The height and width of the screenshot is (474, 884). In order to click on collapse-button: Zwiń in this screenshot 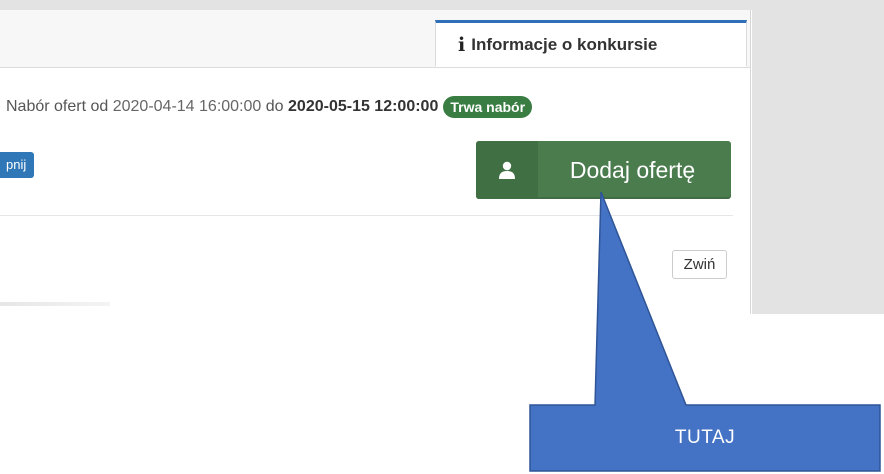, I will do `click(699, 264)`.